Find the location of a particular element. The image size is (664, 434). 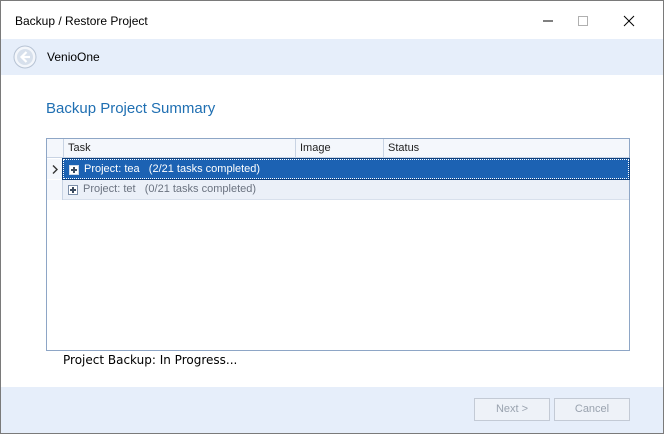

maximize-icon is located at coordinates (583, 21).